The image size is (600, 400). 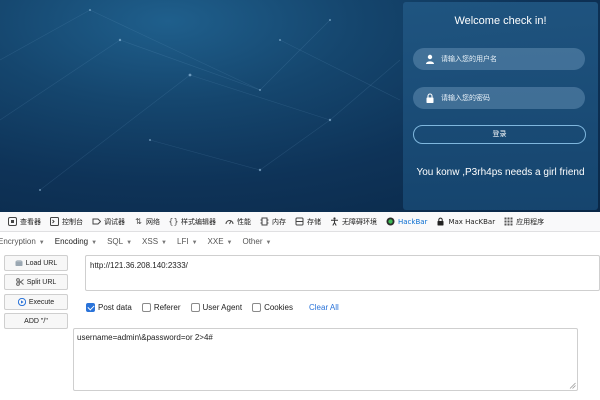 What do you see at coordinates (115, 241) in the screenshot?
I see `menu-label: SQL` at bounding box center [115, 241].